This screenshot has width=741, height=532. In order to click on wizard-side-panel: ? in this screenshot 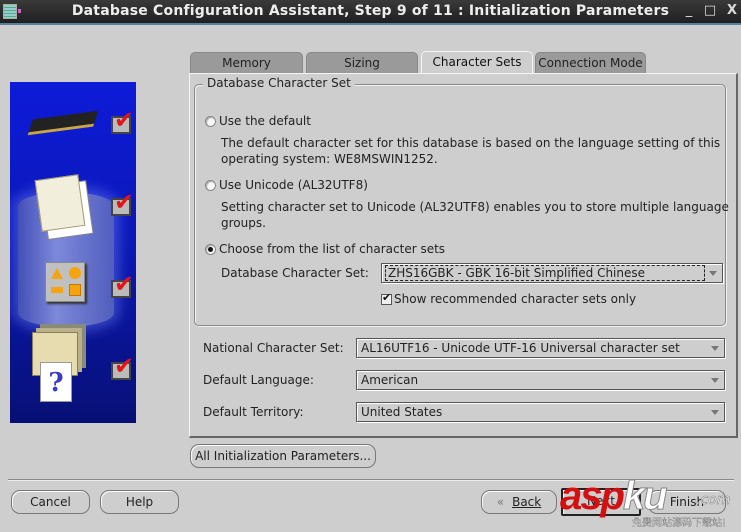, I will do `click(73, 252)`.